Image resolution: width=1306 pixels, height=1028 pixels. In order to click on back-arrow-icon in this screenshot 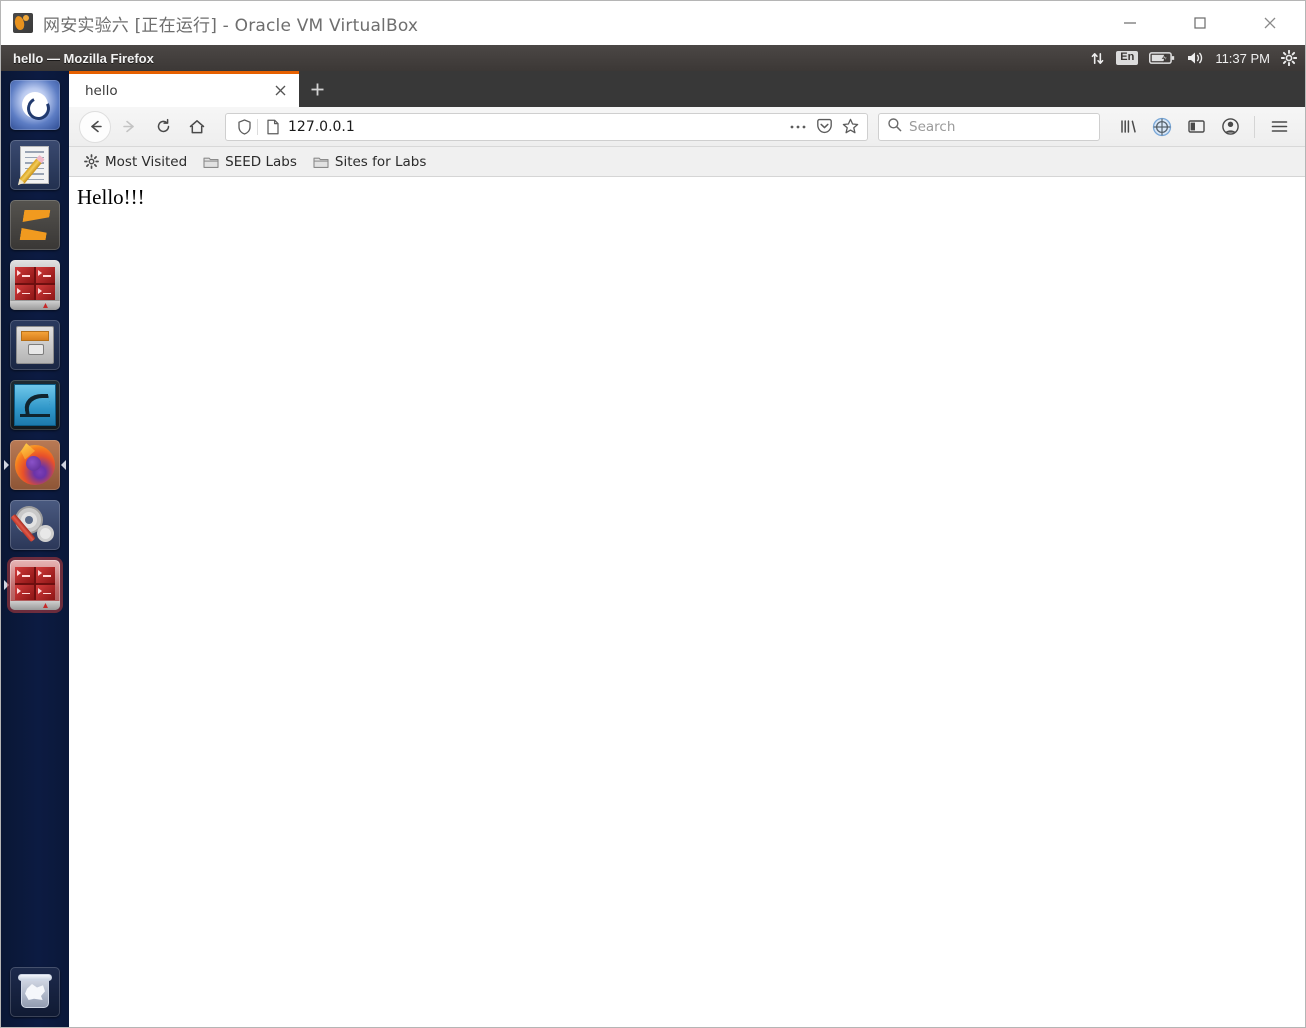, I will do `click(95, 126)`.